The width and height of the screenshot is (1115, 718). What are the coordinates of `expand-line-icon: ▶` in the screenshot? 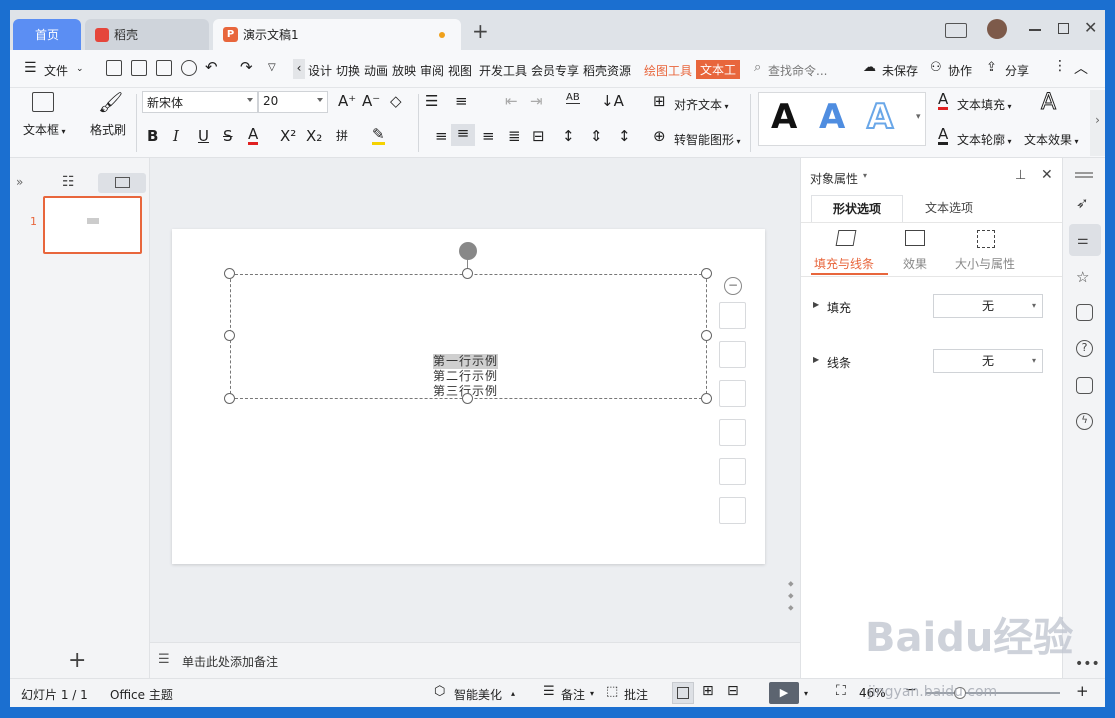 It's located at (816, 359).